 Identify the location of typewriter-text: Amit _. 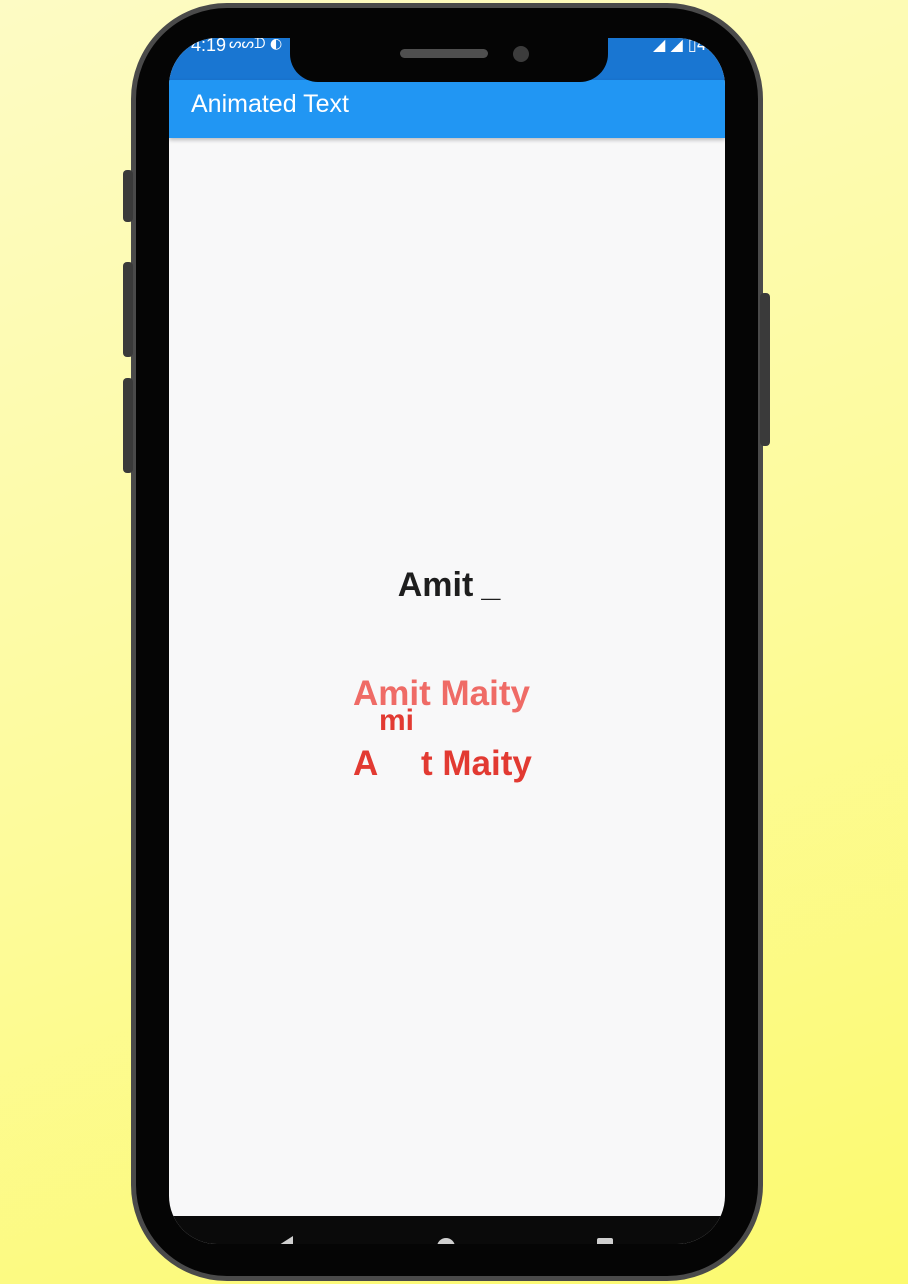
(447, 585).